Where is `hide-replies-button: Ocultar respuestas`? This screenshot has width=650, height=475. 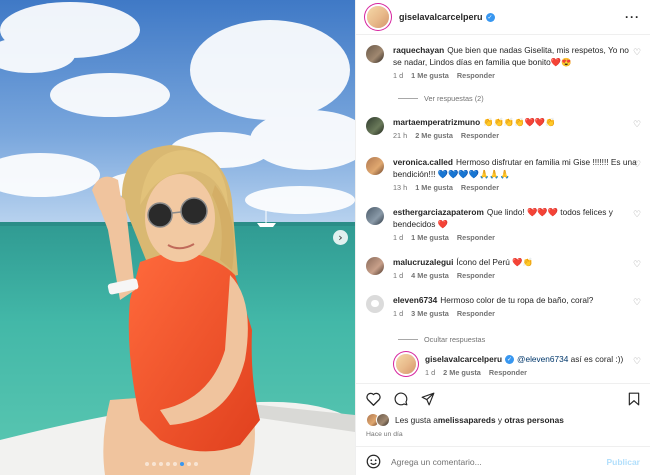 hide-replies-button: Ocultar respuestas is located at coordinates (441, 339).